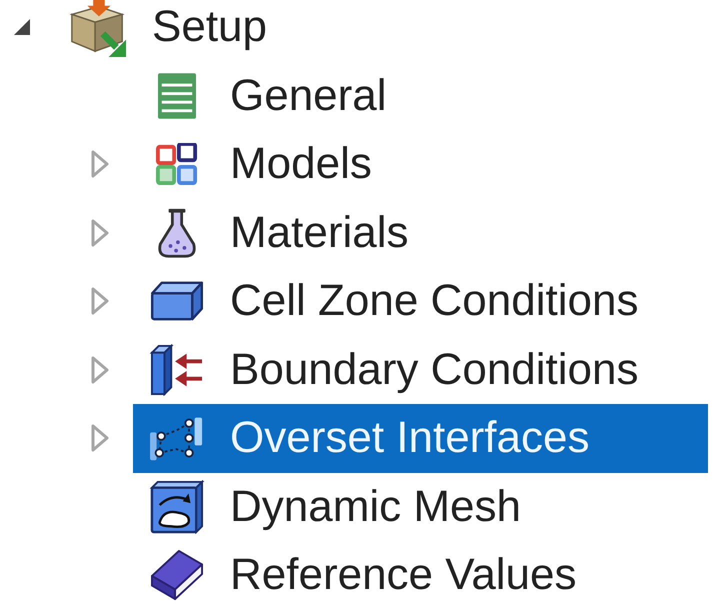 The width and height of the screenshot is (720, 608). What do you see at coordinates (420, 232) in the screenshot?
I see `tree-item: Materials` at bounding box center [420, 232].